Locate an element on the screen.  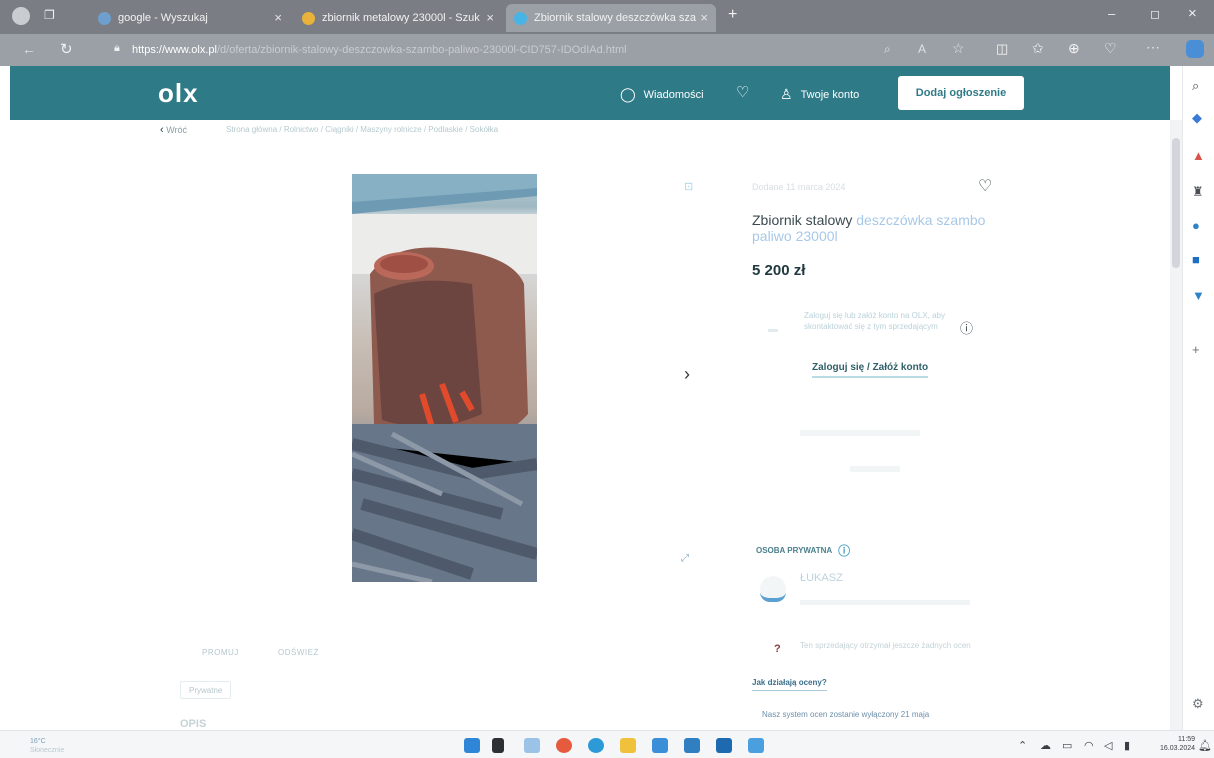
tab-olx-listing: Zbiornik stalowy deszczówka sza × is located at coordinates (611, 18).